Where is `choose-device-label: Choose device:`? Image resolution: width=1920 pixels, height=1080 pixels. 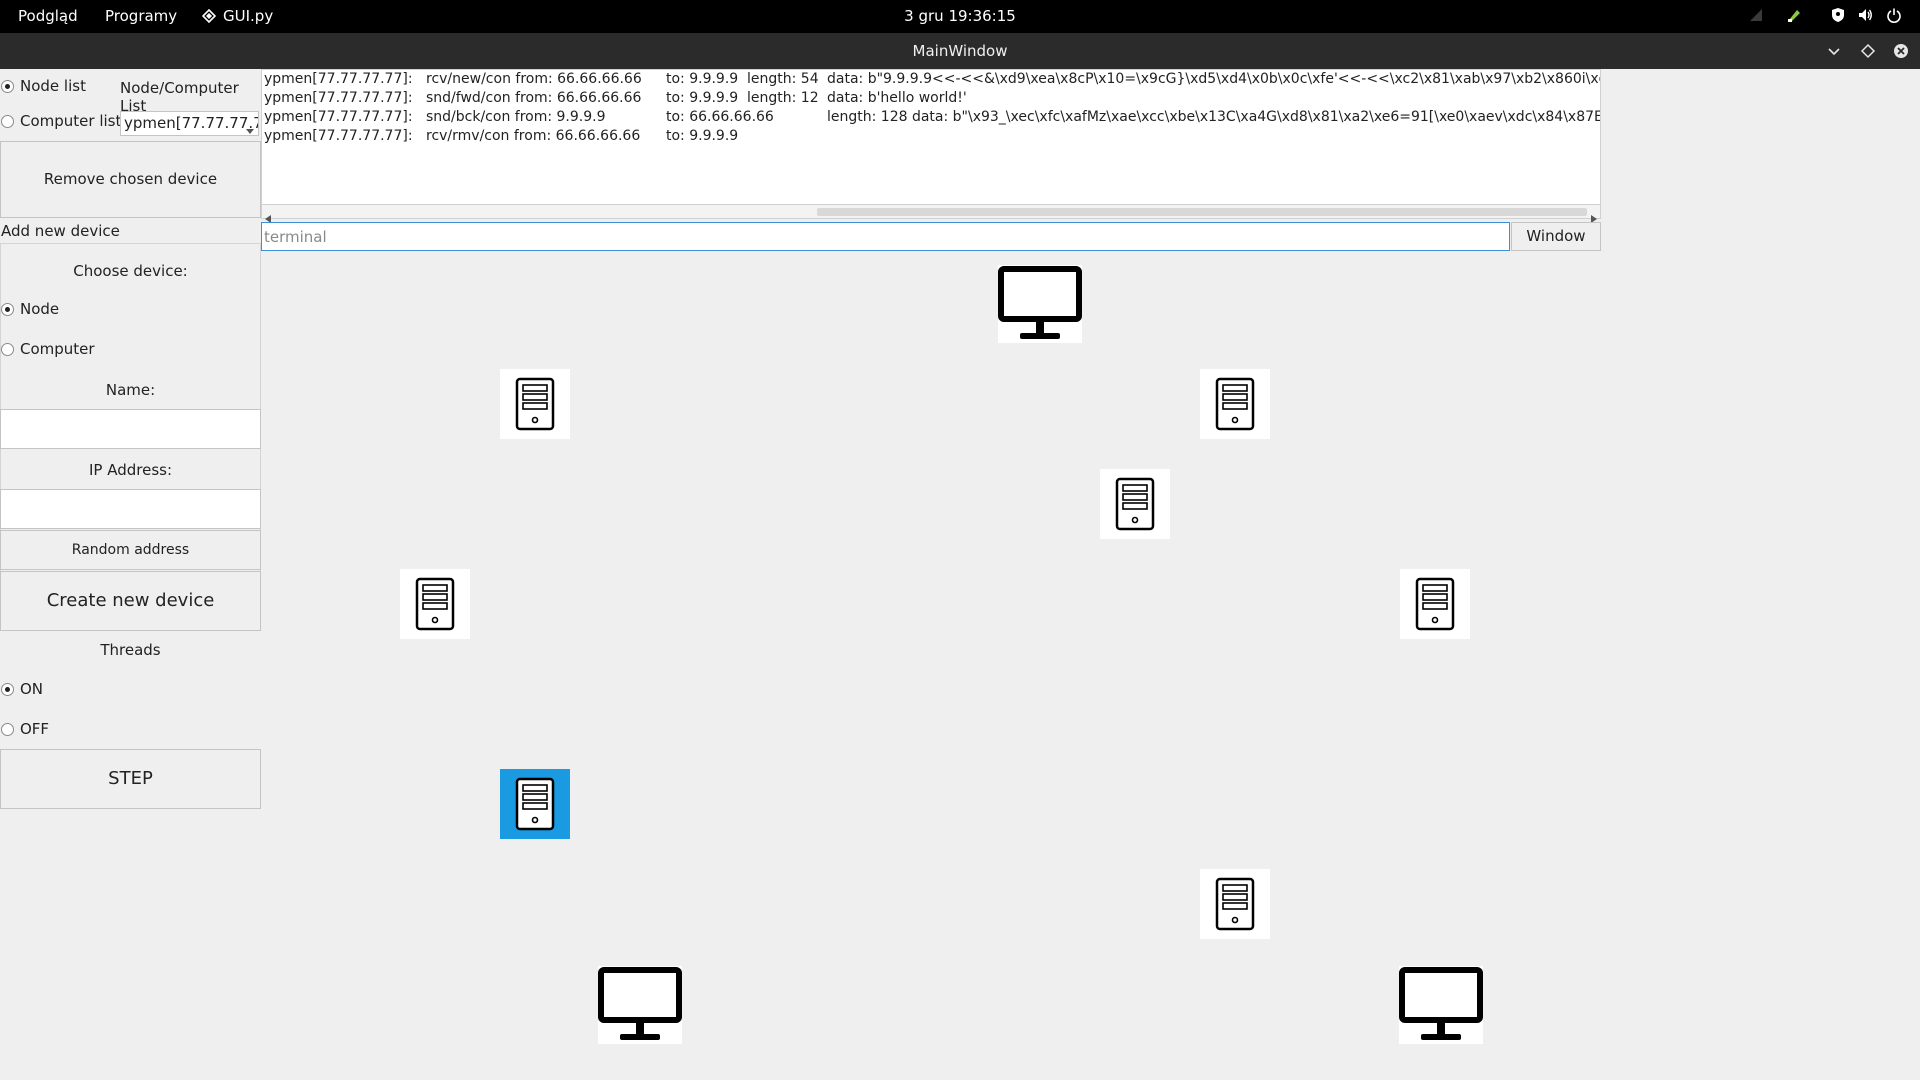
choose-device-label: Choose device: is located at coordinates (130, 271).